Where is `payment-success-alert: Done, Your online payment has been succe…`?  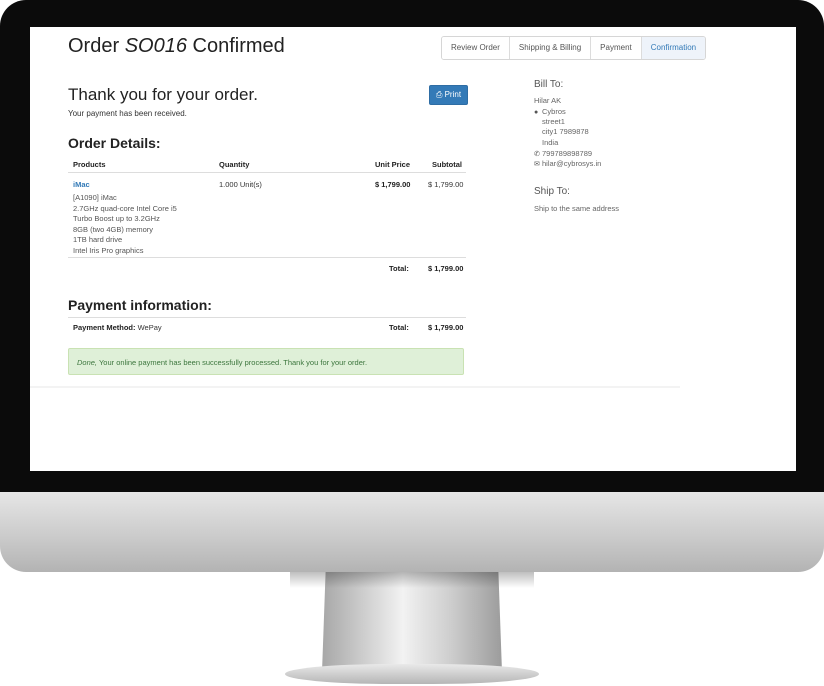
payment-success-alert: Done, Your online payment has been succe… is located at coordinates (266, 361).